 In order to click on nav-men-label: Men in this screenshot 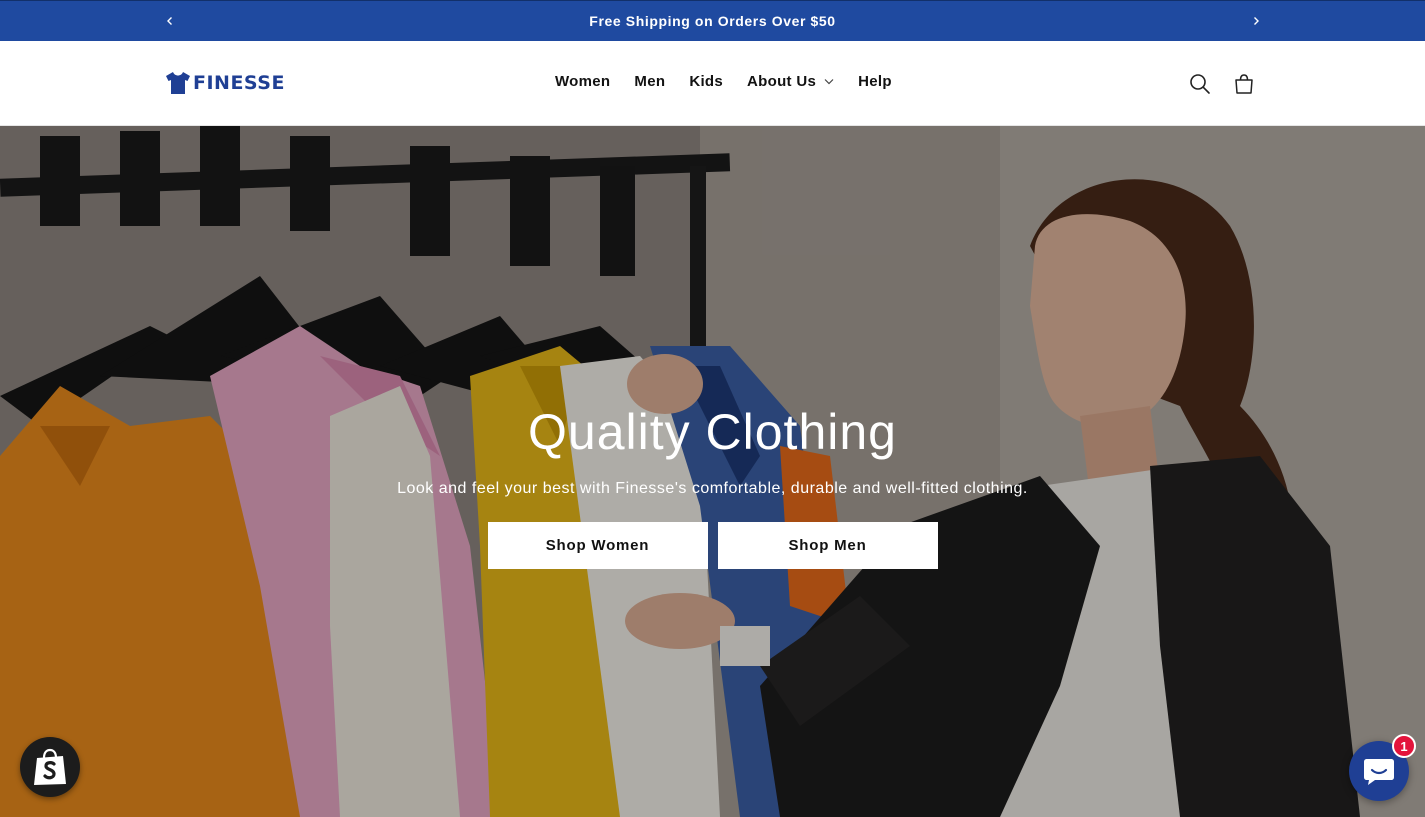, I will do `click(650, 81)`.